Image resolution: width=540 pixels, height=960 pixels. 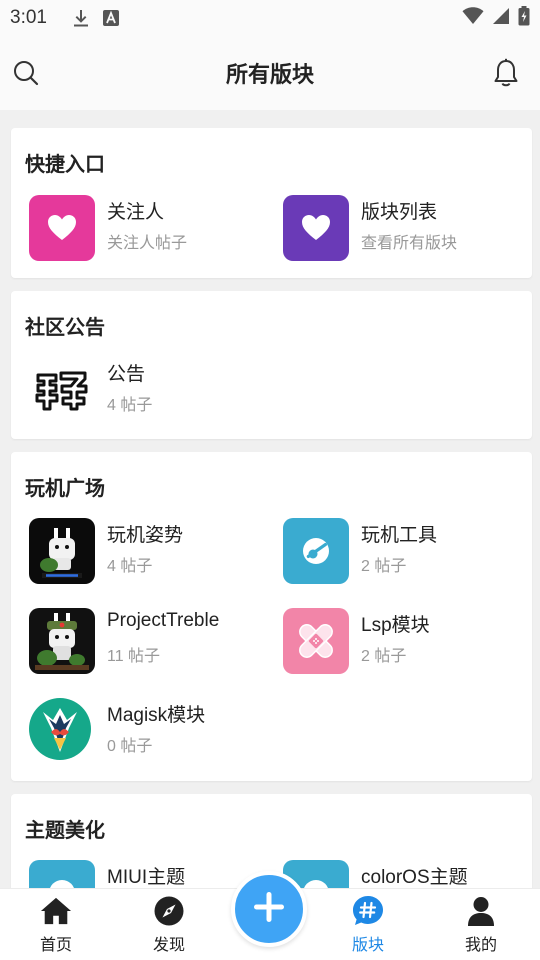 What do you see at coordinates (409, 243) in the screenshot?
I see `item-subtitle: 查看所有版块` at bounding box center [409, 243].